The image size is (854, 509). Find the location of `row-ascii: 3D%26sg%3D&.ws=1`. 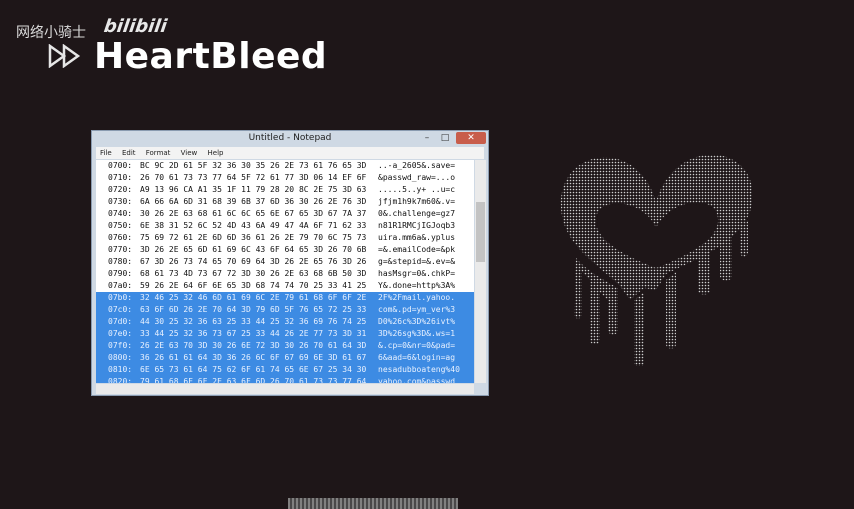

row-ascii: 3D%26sg%3D&.ws=1 is located at coordinates (417, 333).